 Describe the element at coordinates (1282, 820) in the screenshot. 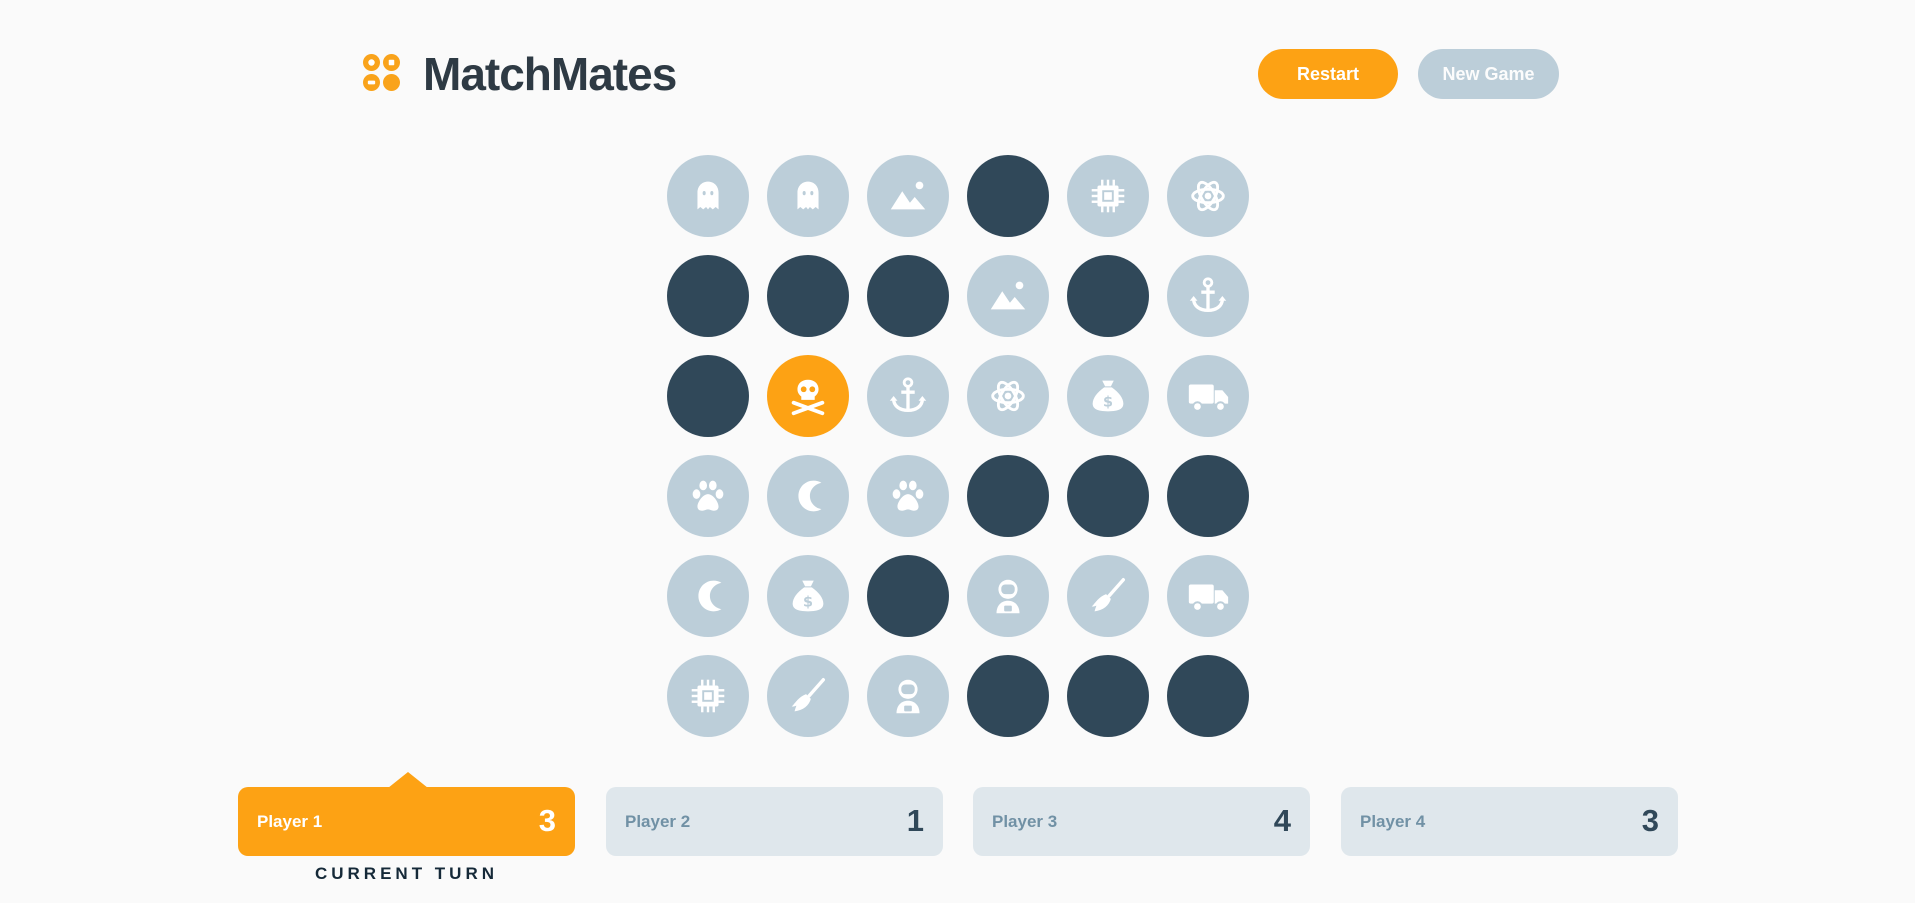

I see `player-score: 4` at that location.